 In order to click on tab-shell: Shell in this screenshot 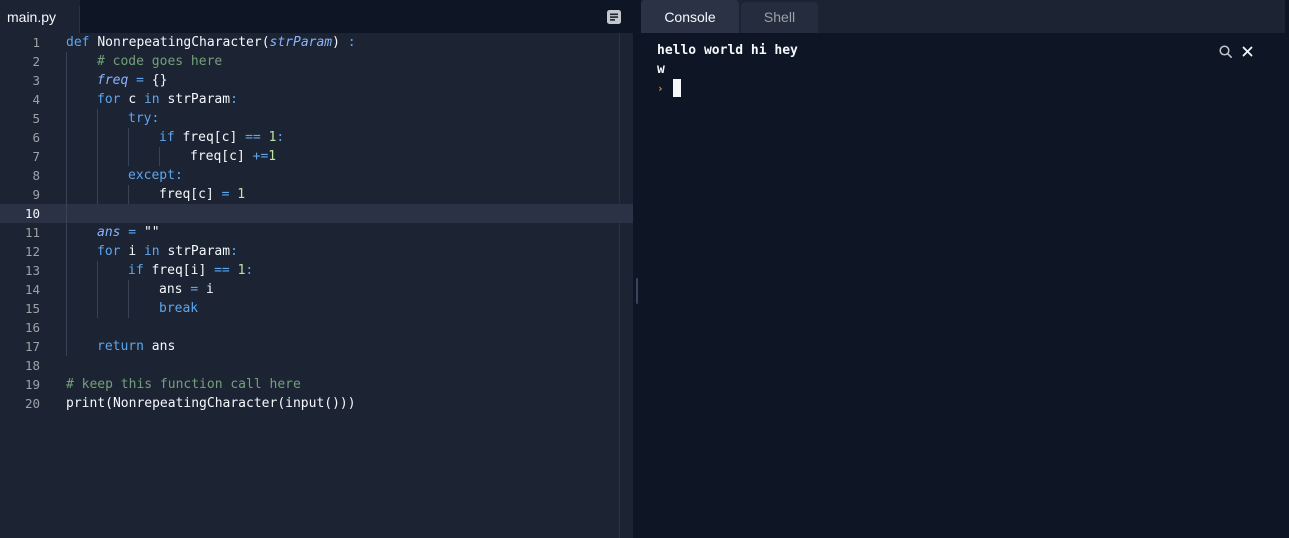, I will do `click(779, 16)`.